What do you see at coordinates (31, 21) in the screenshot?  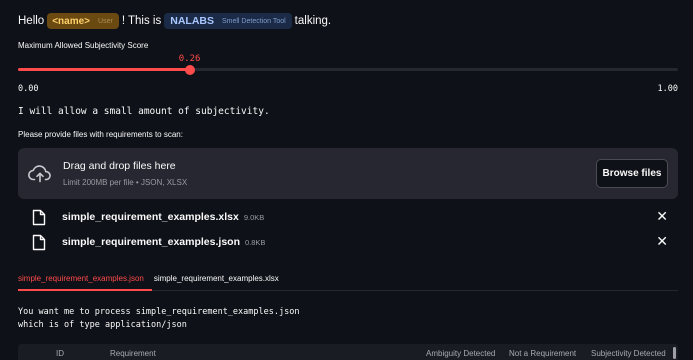 I see `greeting-hello: Hello` at bounding box center [31, 21].